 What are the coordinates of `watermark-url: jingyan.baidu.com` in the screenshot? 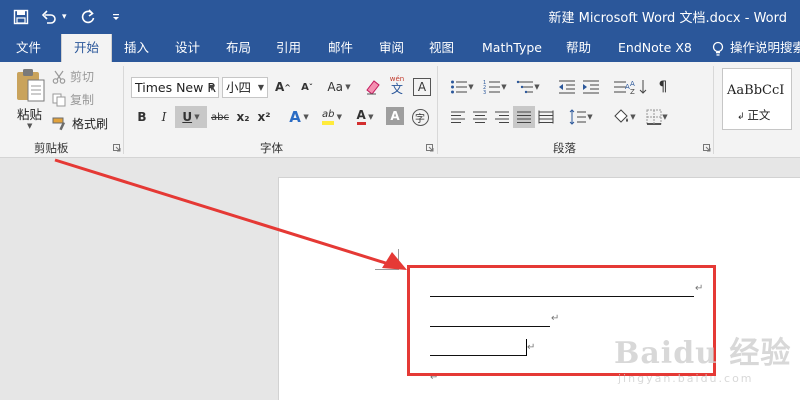 It's located at (686, 378).